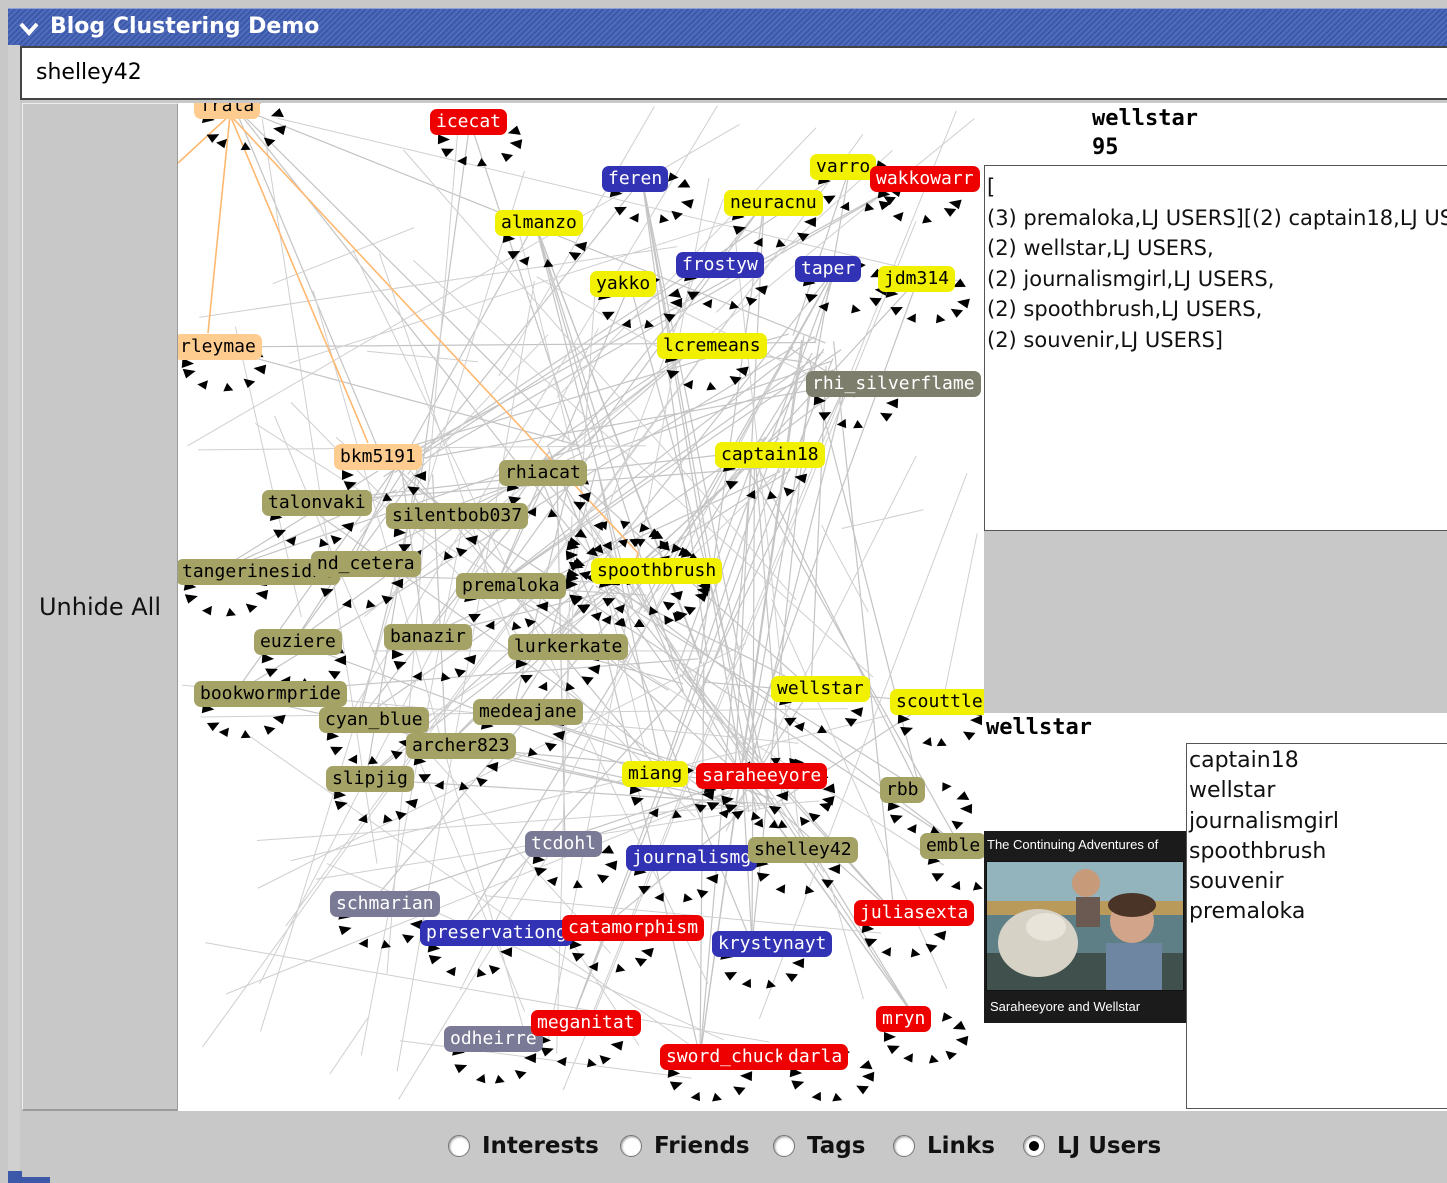 This screenshot has width=1447, height=1183. I want to click on graph-node: wakkowarr, so click(925, 179).